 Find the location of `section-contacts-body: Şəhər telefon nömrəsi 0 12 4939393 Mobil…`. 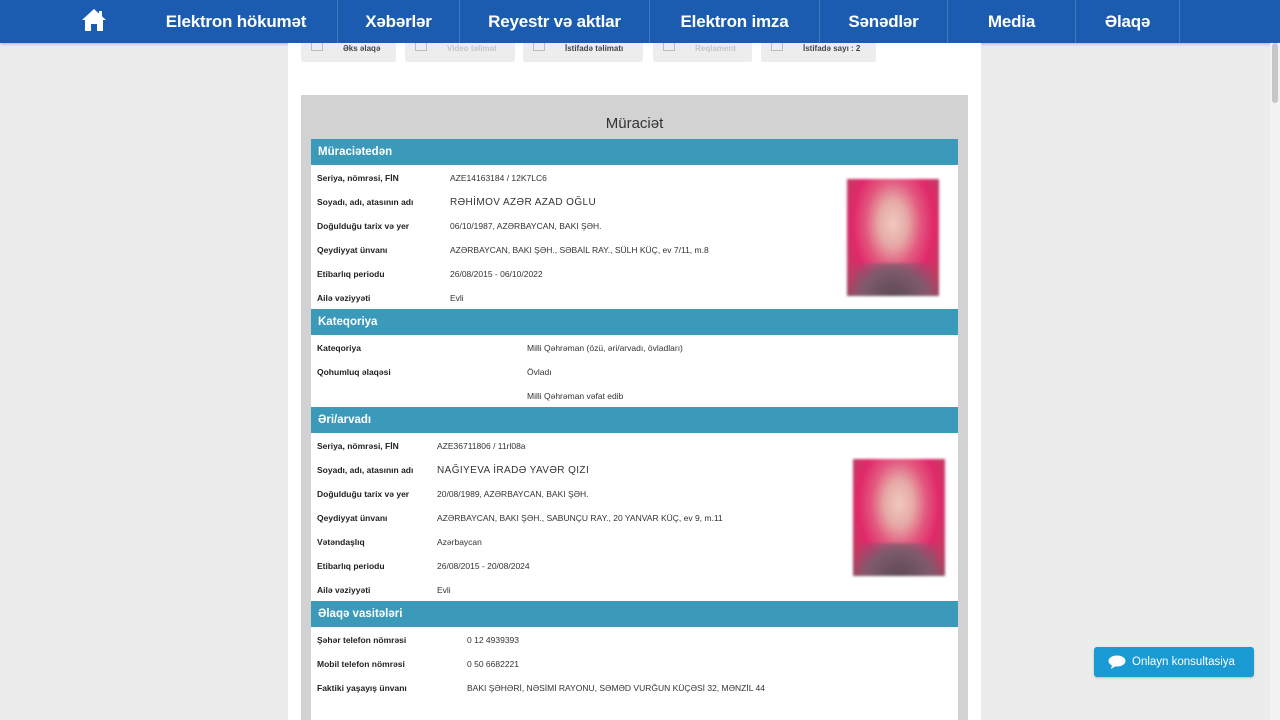

section-contacts-body: Şəhər telefon nömrəsi 0 12 4939393 Mobil… is located at coordinates (634, 673).